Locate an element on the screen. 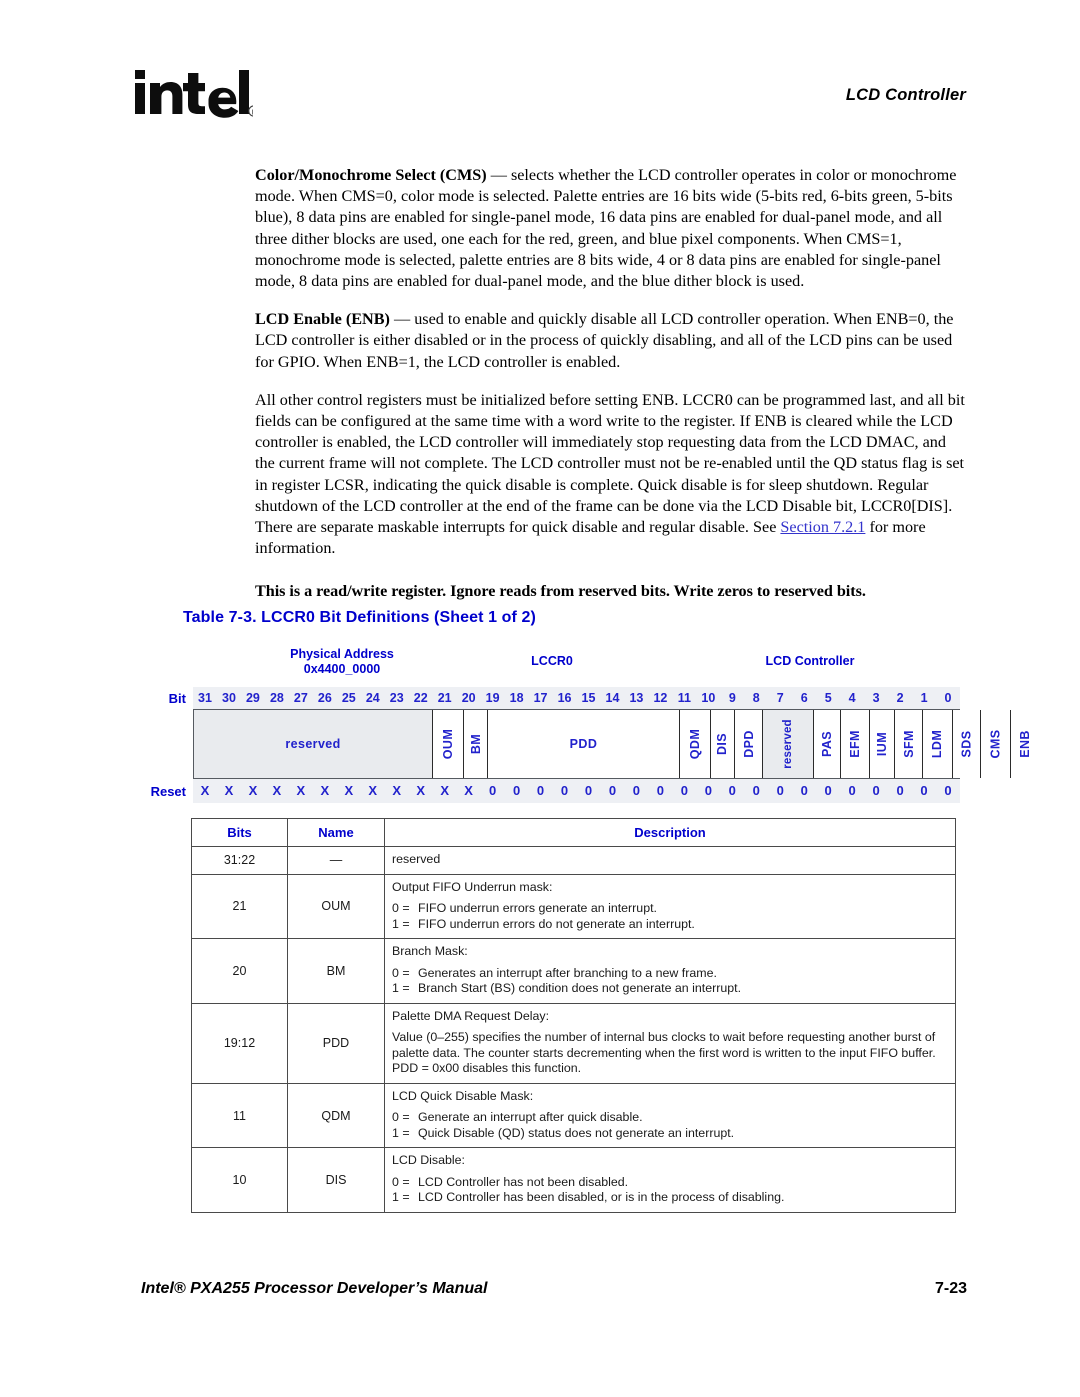  register-field-oum-1: OUM is located at coordinates (449, 744).